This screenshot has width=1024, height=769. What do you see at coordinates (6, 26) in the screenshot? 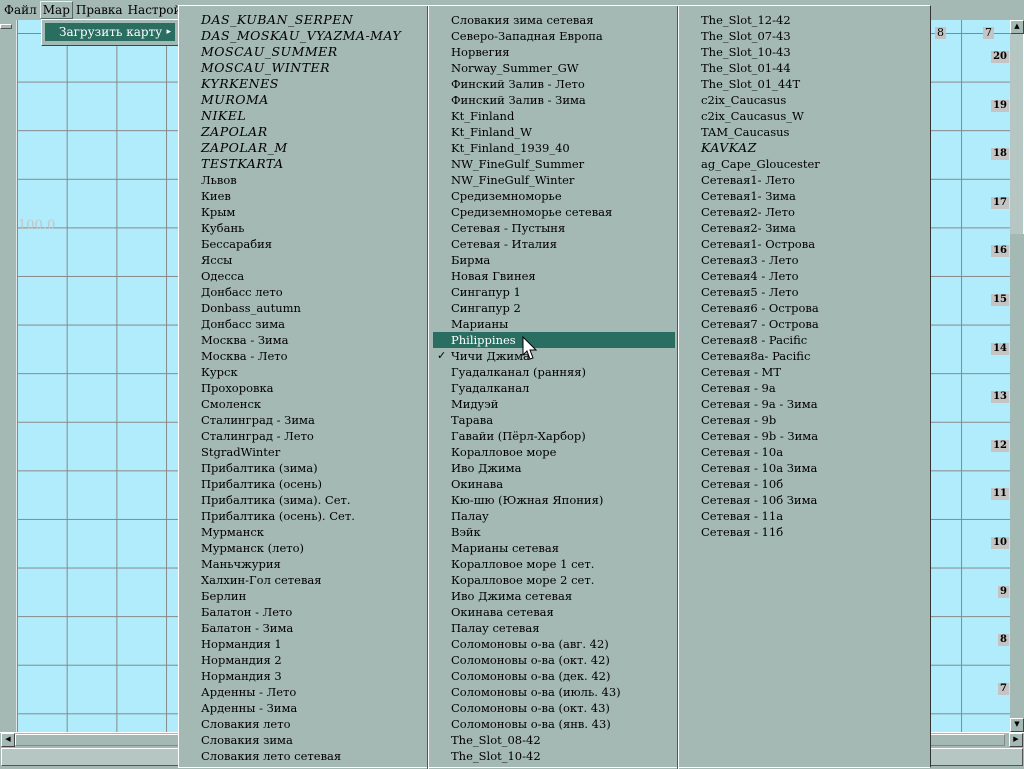
I see `left-scroll-thumb` at bounding box center [6, 26].